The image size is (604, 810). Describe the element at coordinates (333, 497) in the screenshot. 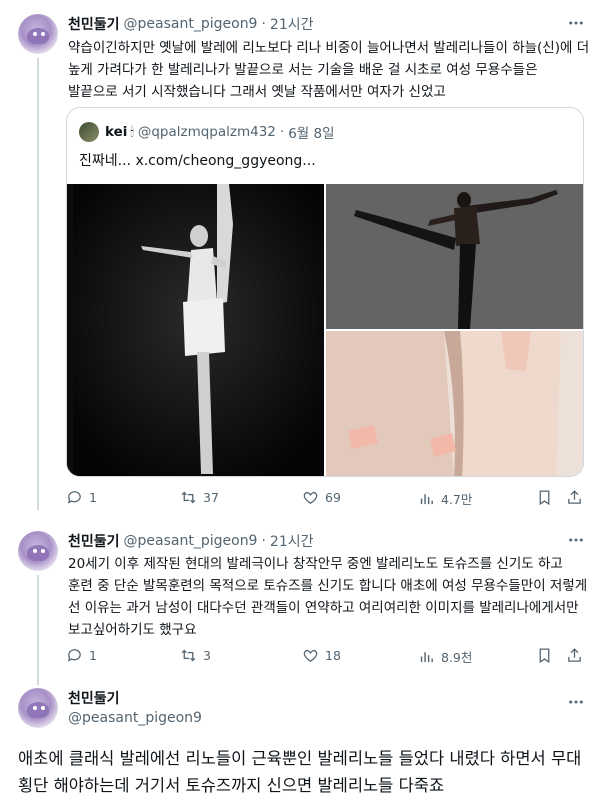

I see `like-count: 69` at that location.